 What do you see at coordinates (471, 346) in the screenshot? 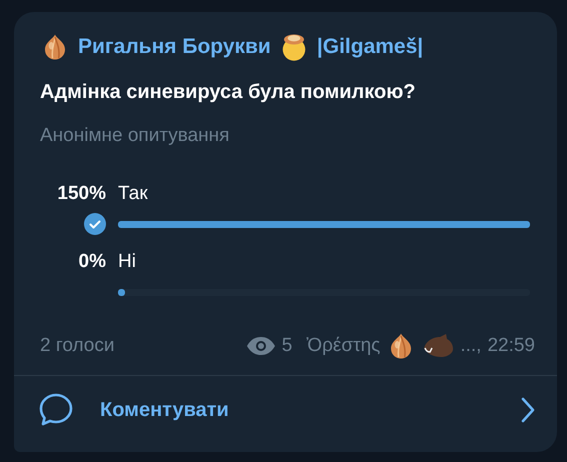
I see `author-tail: ...,` at bounding box center [471, 346].